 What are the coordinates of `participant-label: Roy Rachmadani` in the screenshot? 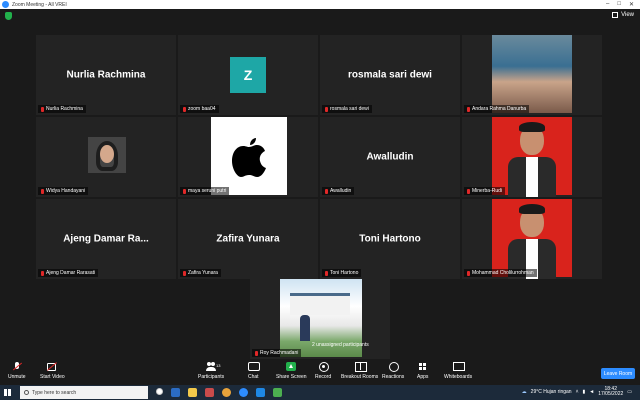 It's located at (277, 353).